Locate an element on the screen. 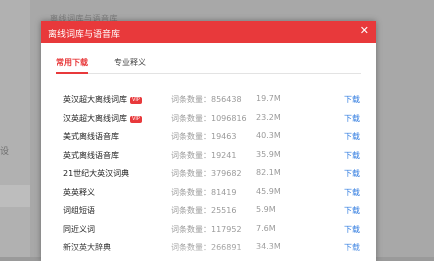  list-item: 英英释义 词条数量：81419 45.9M 下载 is located at coordinates (213, 193).